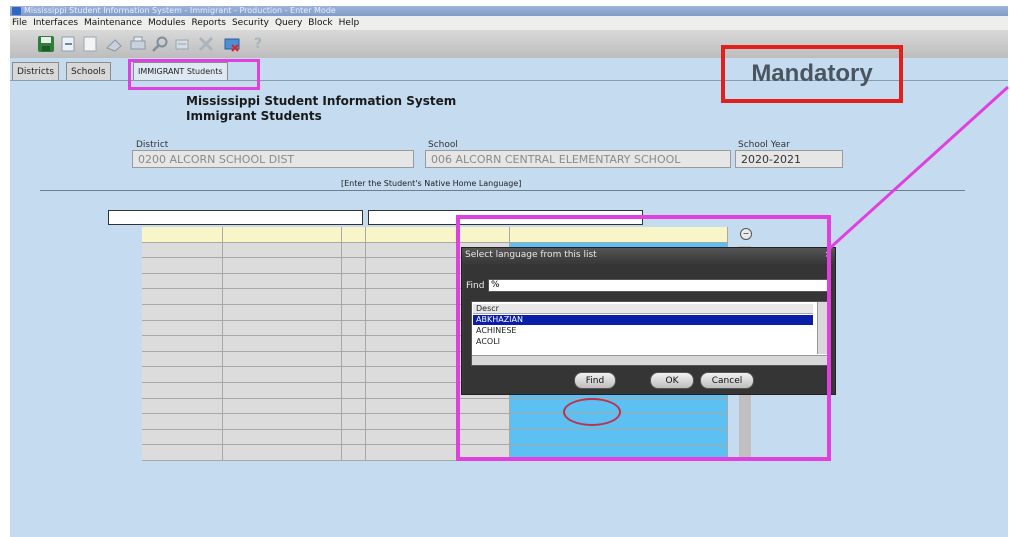 The image size is (1010, 537). I want to click on school-label: School, so click(443, 145).